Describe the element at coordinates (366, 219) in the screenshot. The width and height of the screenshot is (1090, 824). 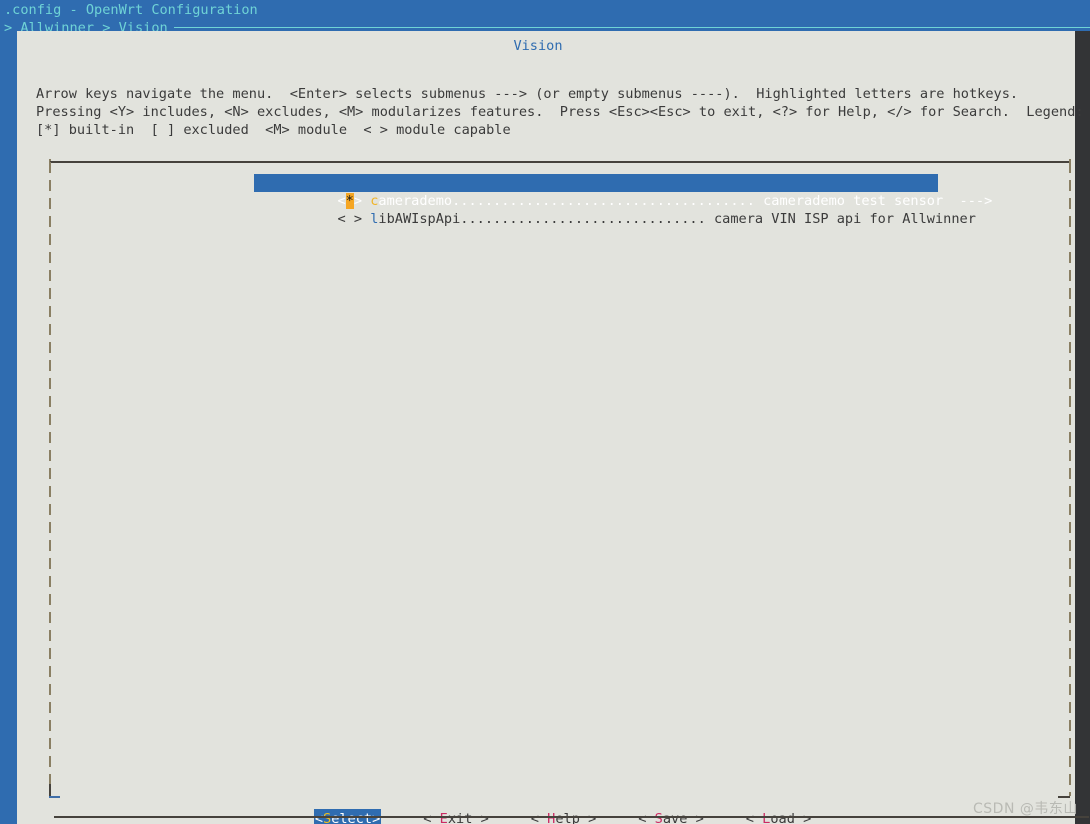
I see `menu-item-gap` at that location.